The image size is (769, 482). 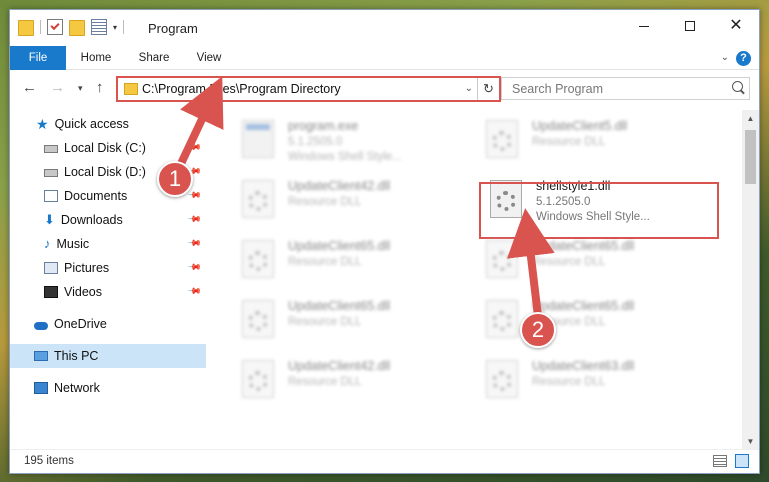 What do you see at coordinates (736, 26) in the screenshot?
I see `close-button: ✕` at bounding box center [736, 26].